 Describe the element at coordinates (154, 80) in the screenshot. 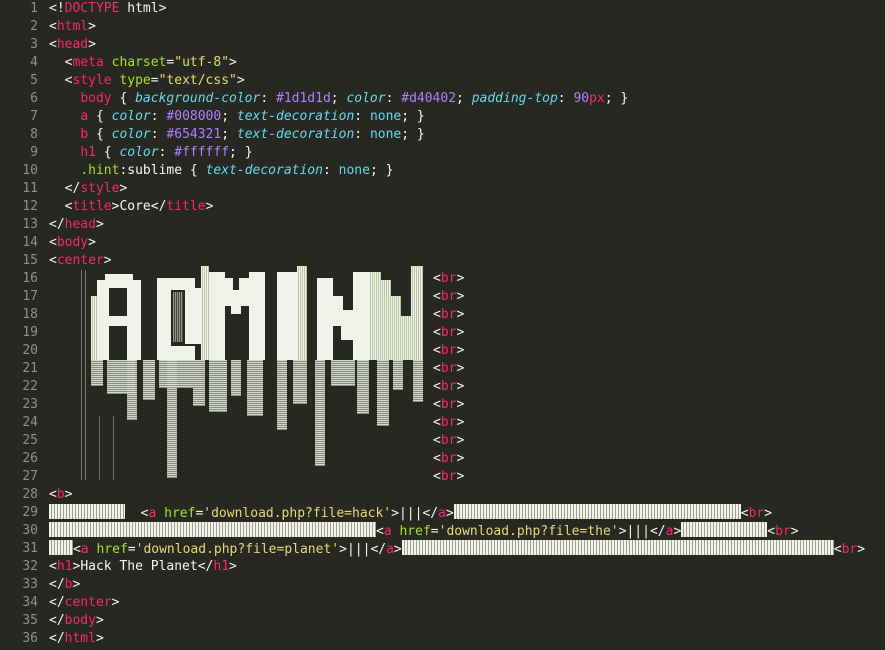

I see `code-line: <style type="text/css">` at that location.